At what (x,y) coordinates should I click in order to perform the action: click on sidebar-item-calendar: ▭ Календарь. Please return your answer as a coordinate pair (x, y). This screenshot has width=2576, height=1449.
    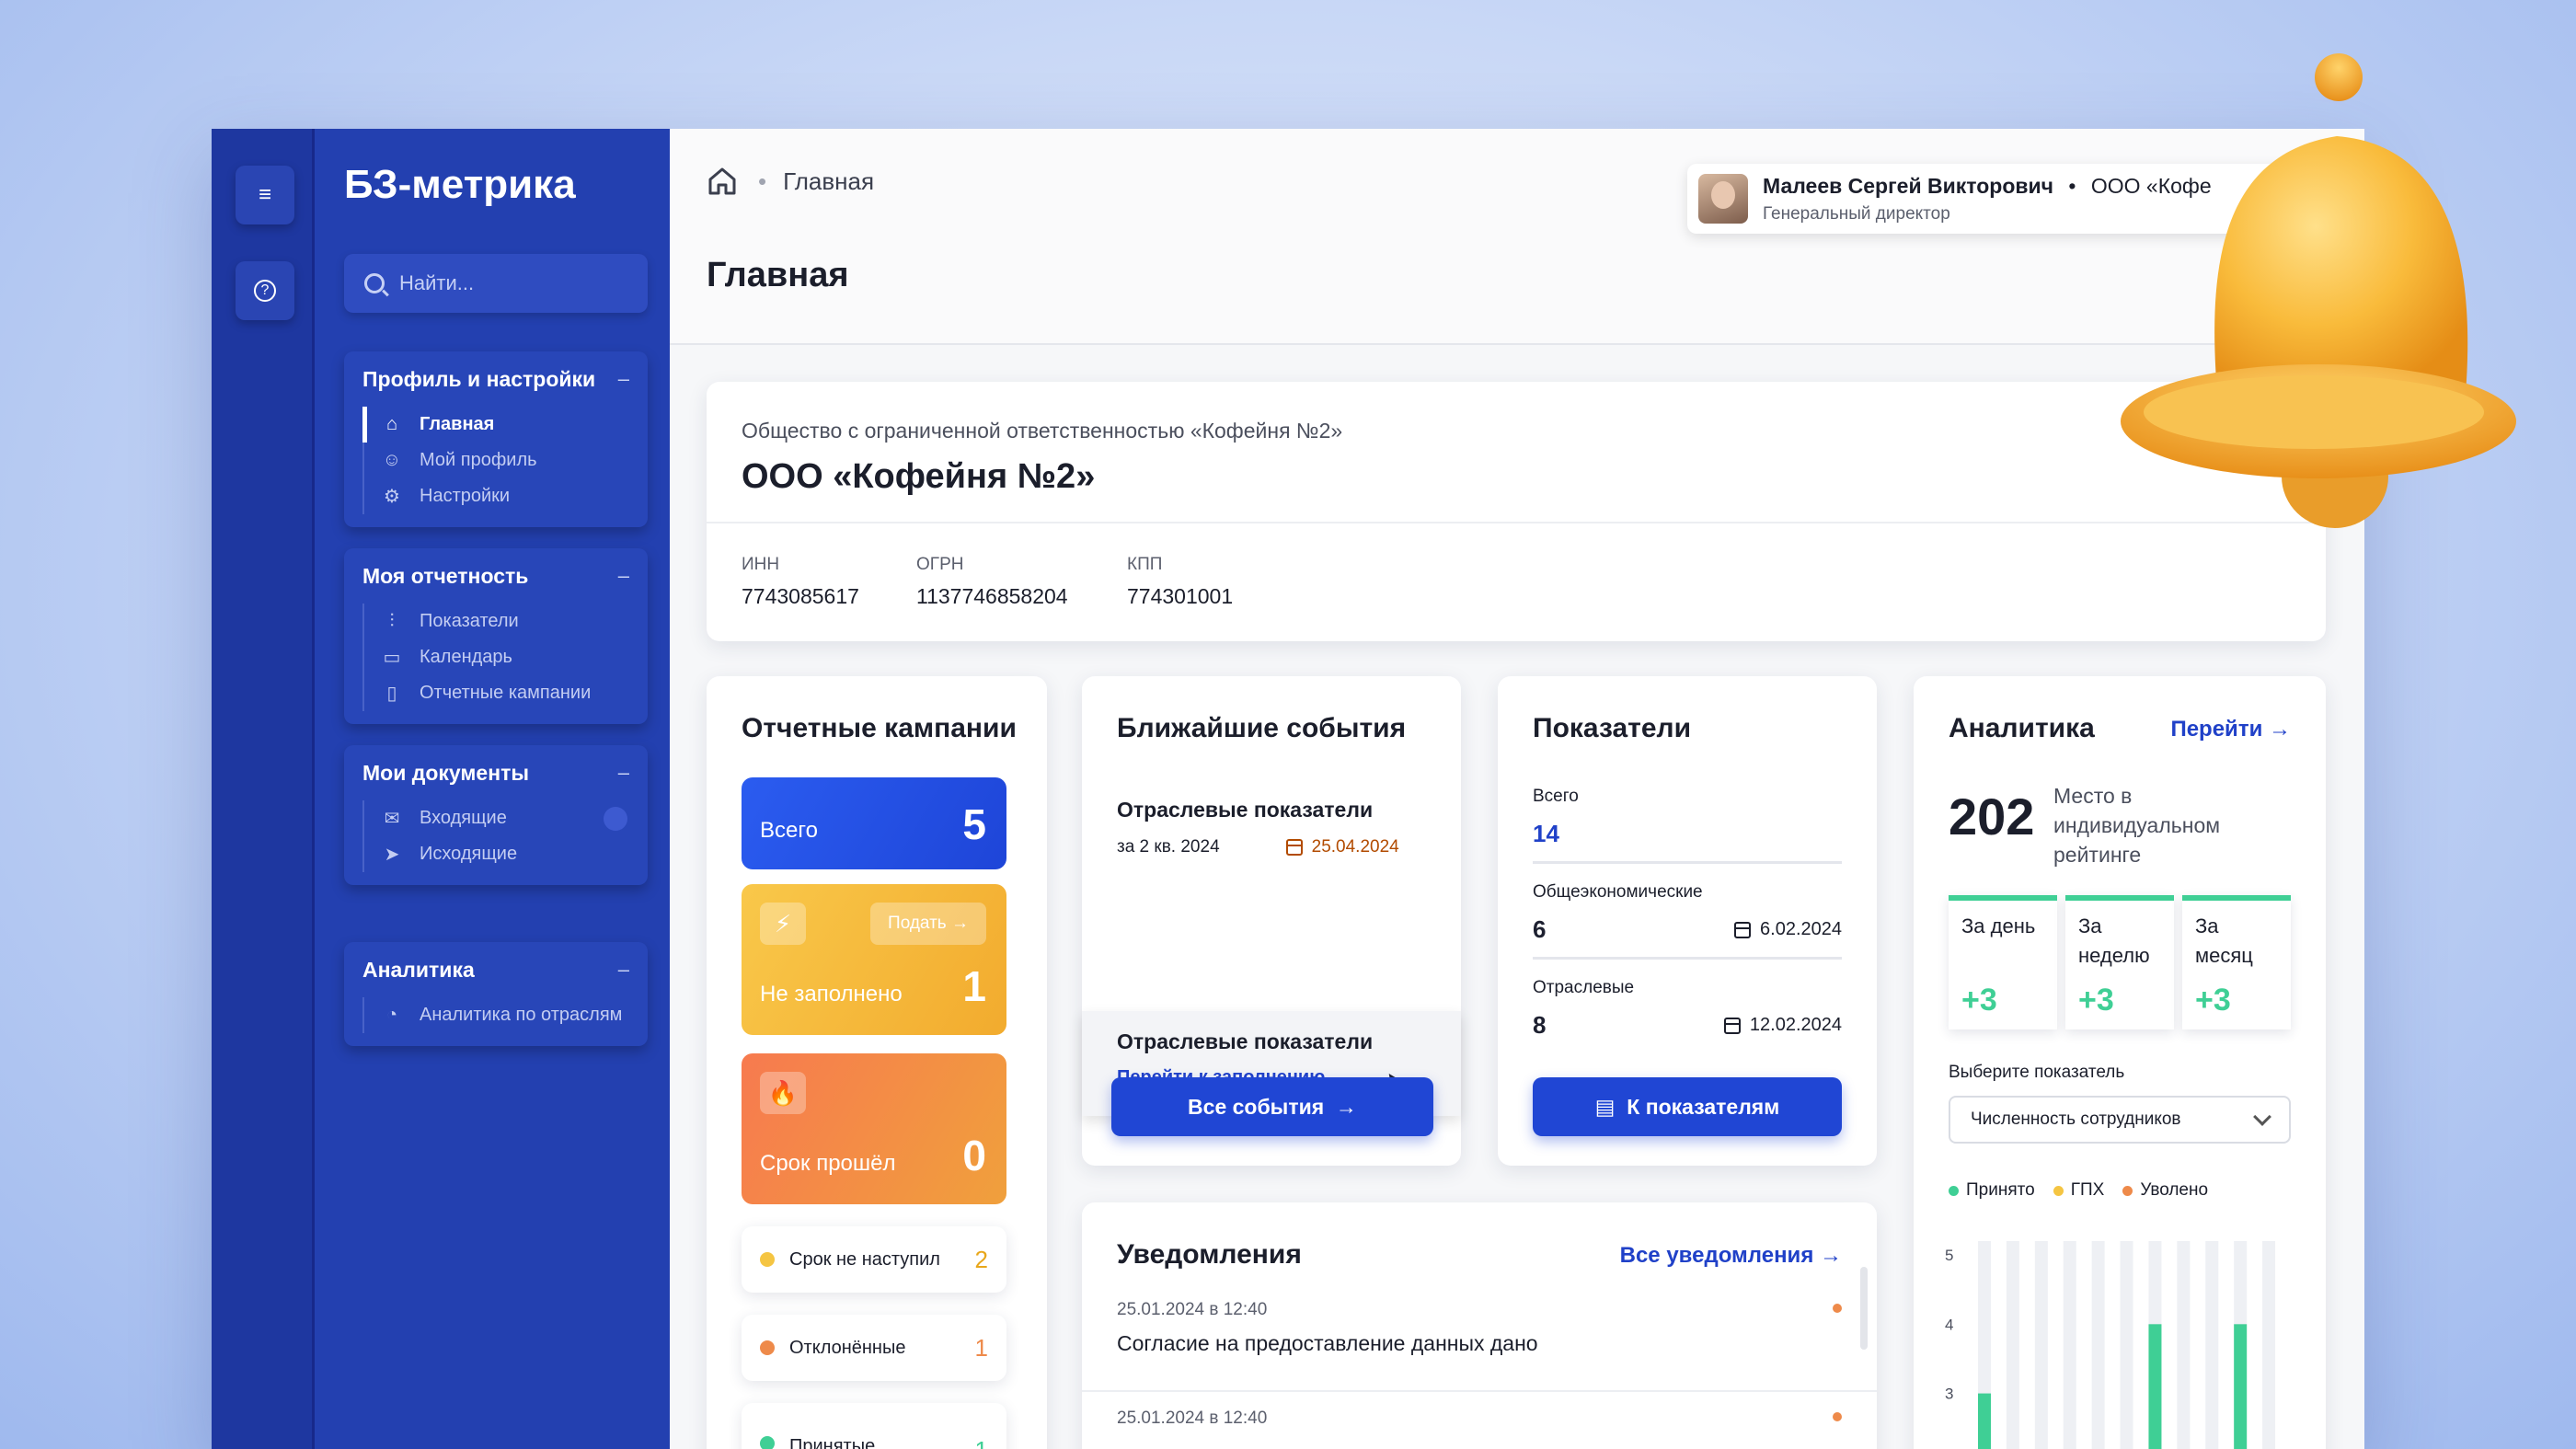
    Looking at the image, I should click on (505, 657).